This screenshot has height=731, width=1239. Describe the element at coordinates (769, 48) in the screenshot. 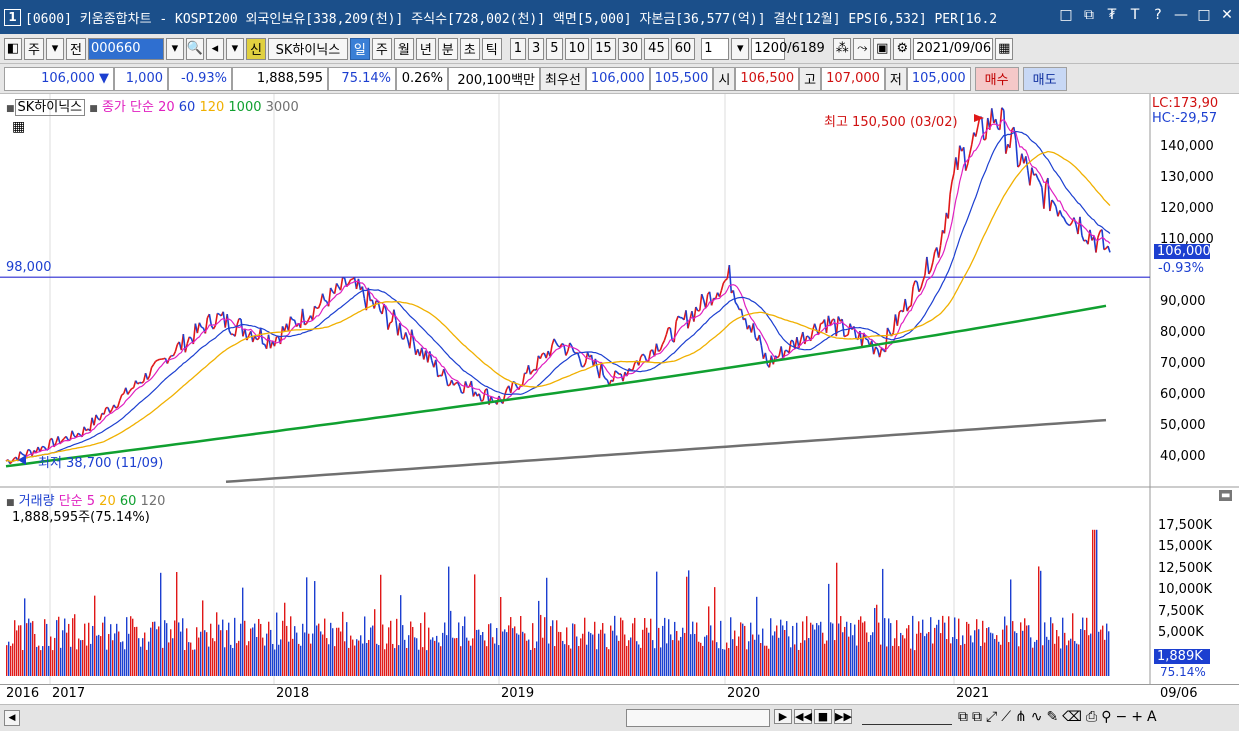

I see `count-input: 1200` at that location.